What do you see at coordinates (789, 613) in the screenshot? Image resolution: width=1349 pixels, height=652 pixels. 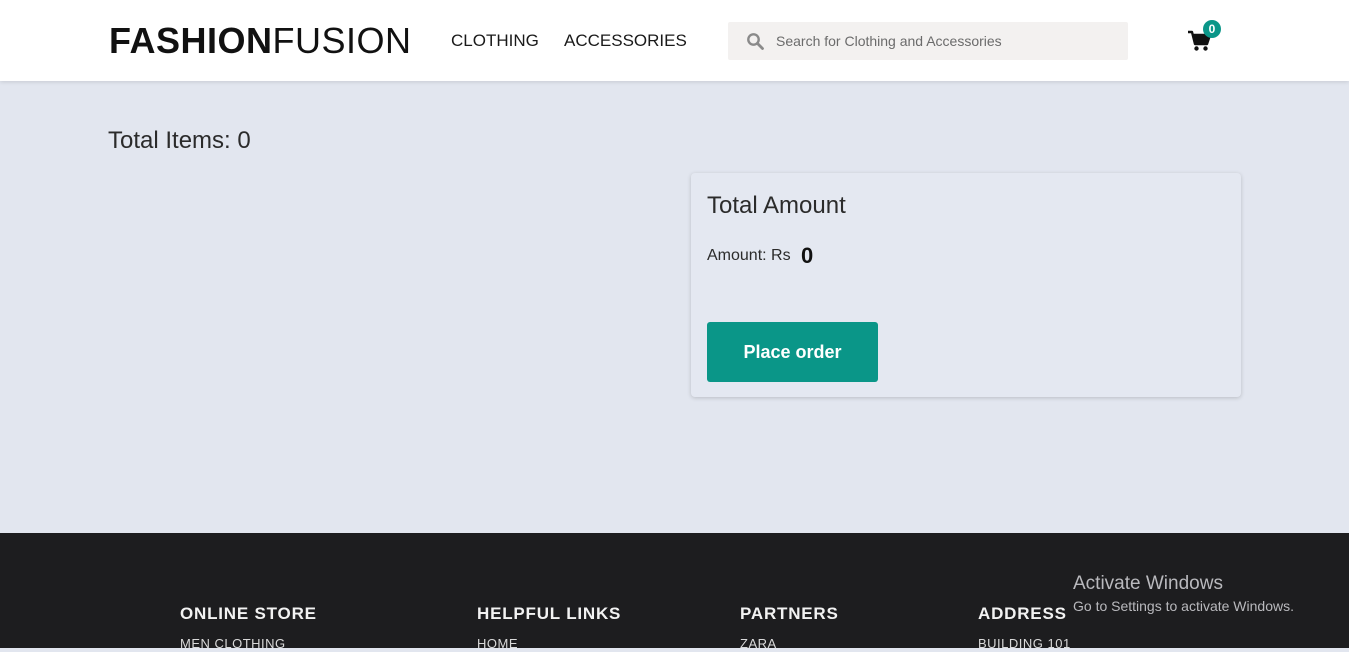 I see `footer-heading: PARTNERS` at bounding box center [789, 613].